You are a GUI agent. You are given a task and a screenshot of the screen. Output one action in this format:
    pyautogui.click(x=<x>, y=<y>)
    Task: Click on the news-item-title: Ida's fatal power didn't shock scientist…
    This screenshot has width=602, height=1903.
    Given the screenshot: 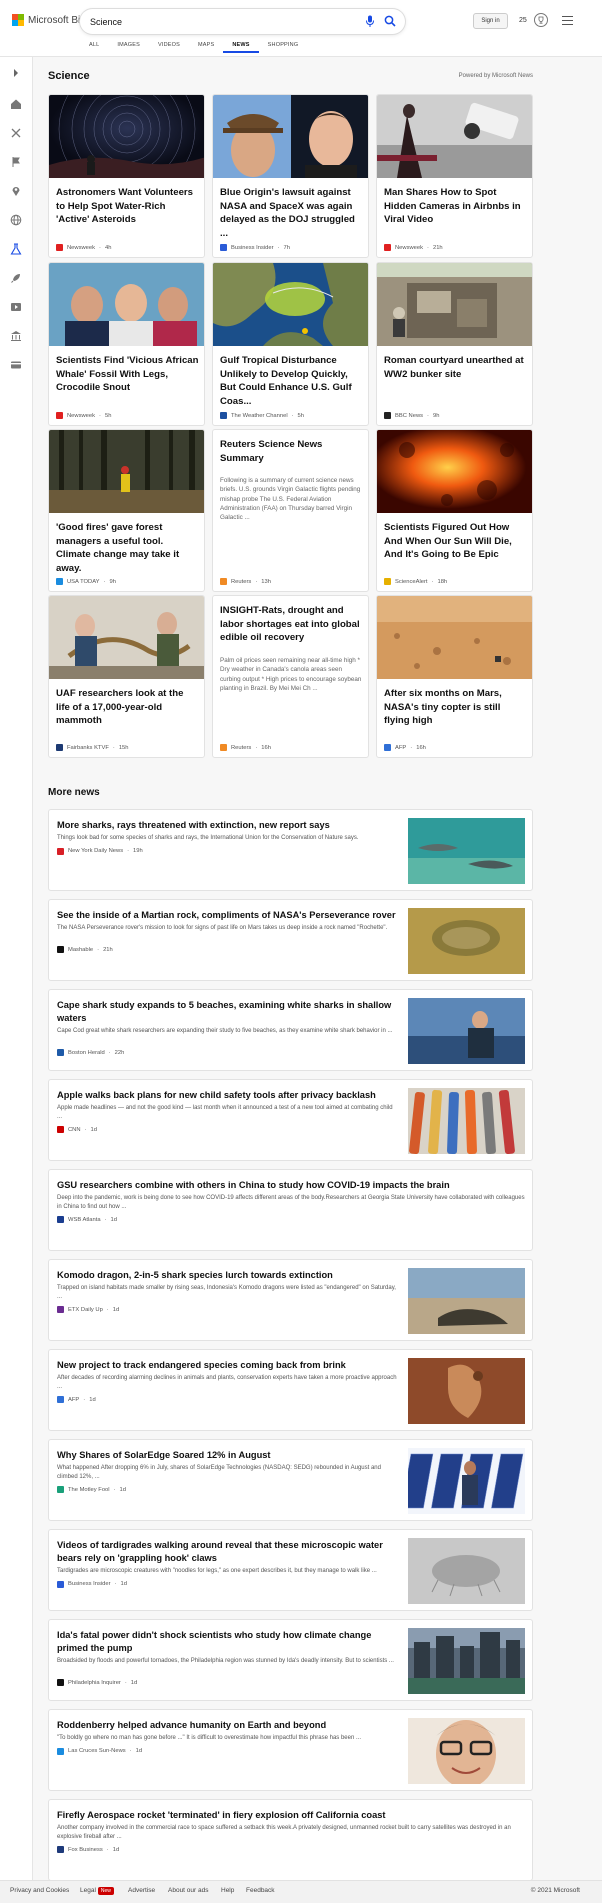 What is the action you would take?
    pyautogui.click(x=227, y=1642)
    